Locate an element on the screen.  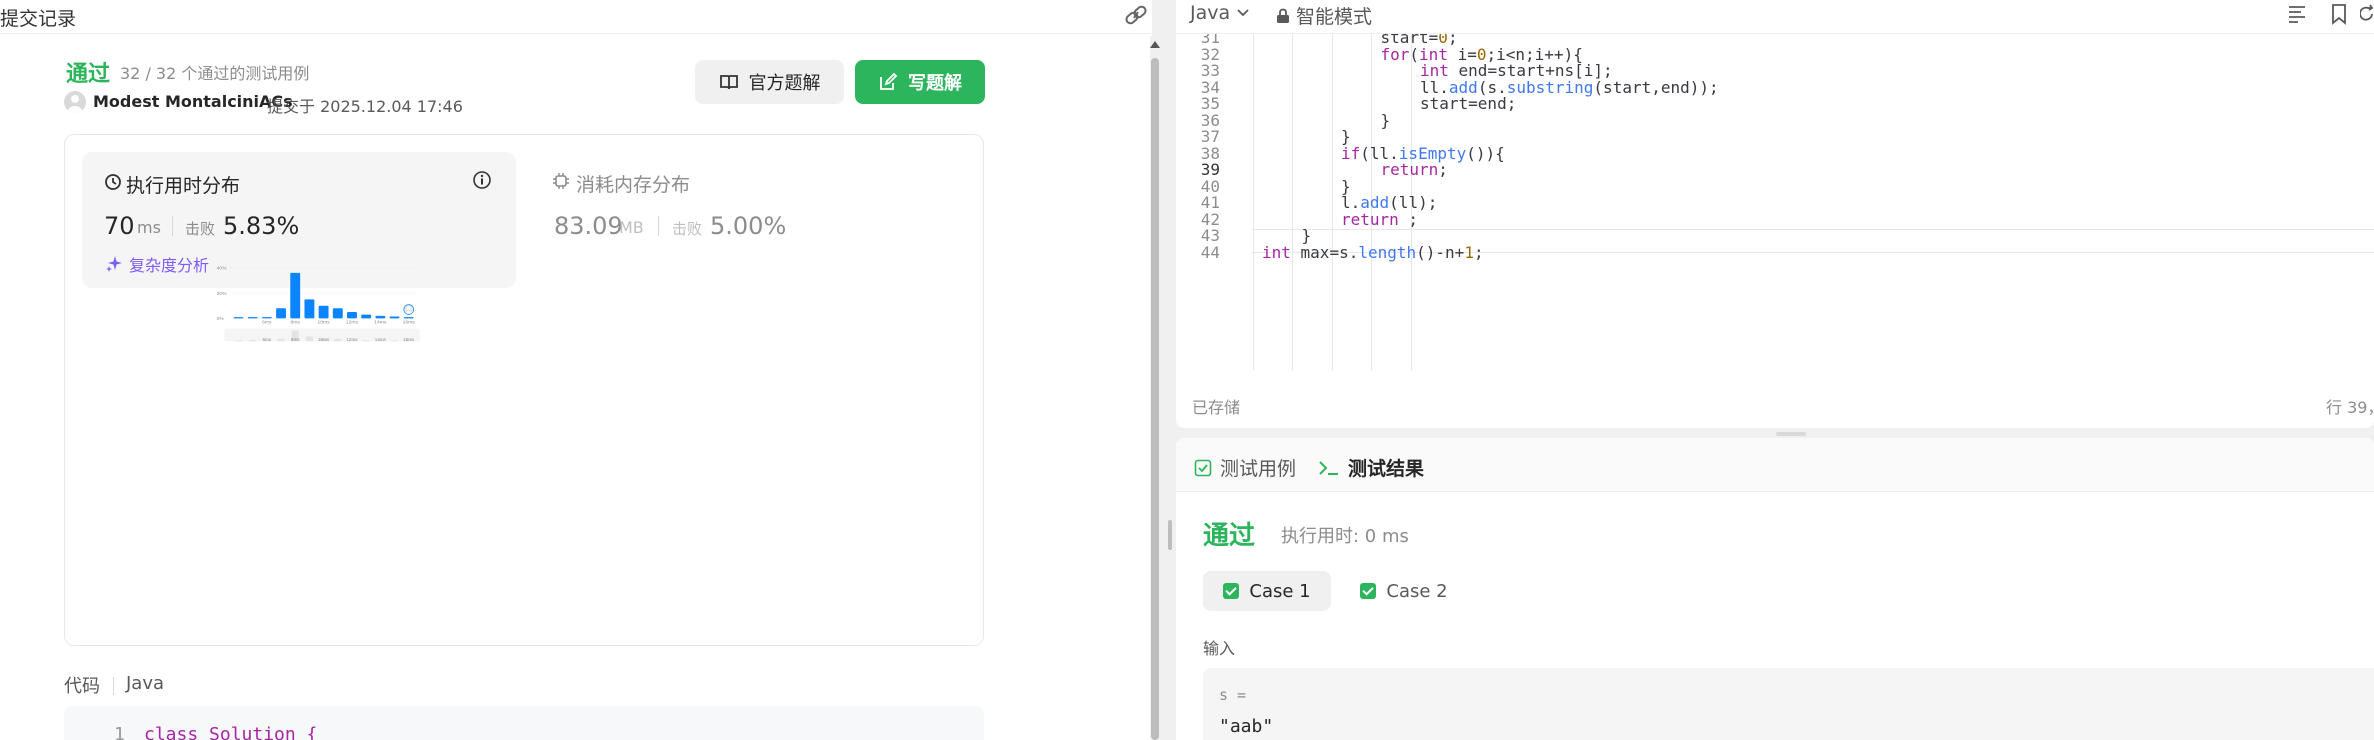
smart-mode-label: 智能模式 is located at coordinates (1334, 17).